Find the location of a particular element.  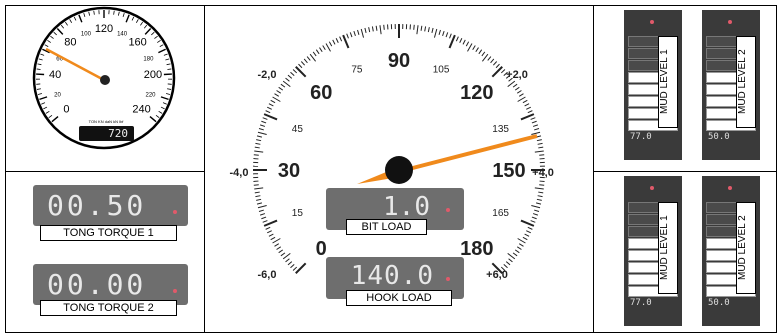

main-gauge-tick-label: 45 is located at coordinates (298, 129).